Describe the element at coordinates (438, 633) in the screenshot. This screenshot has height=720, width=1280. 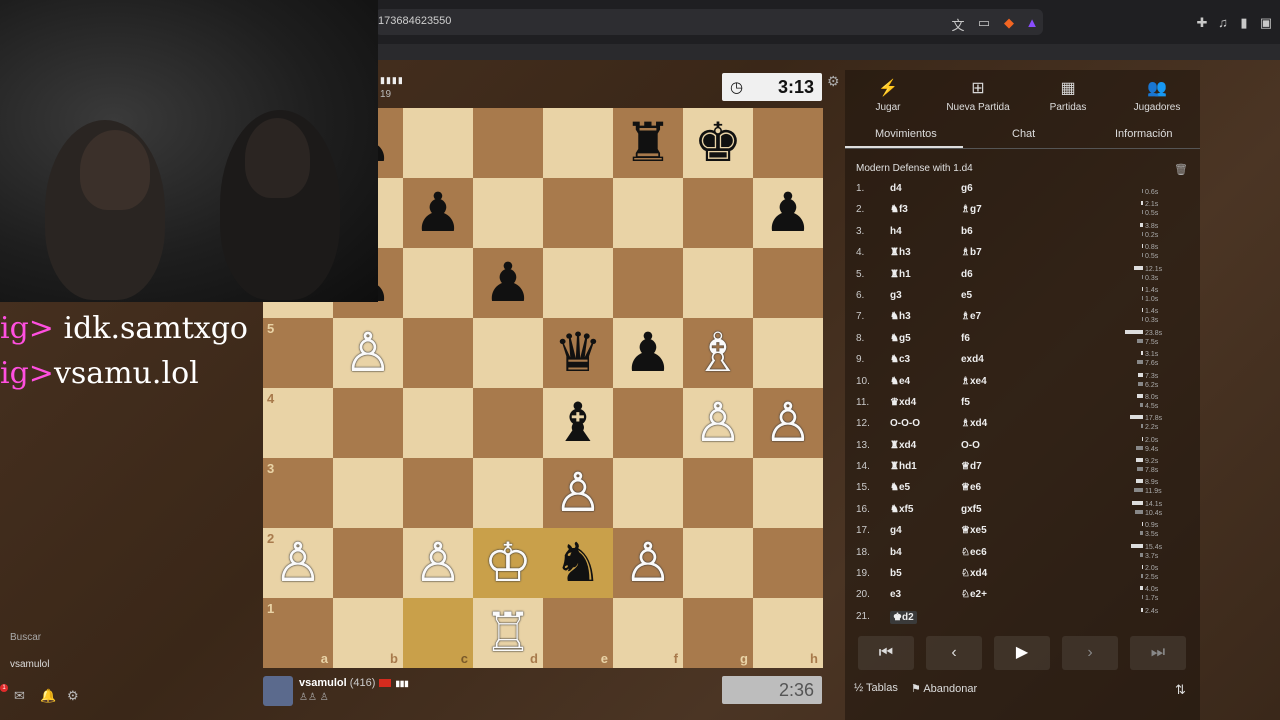
I see `square-highlighted: c` at that location.